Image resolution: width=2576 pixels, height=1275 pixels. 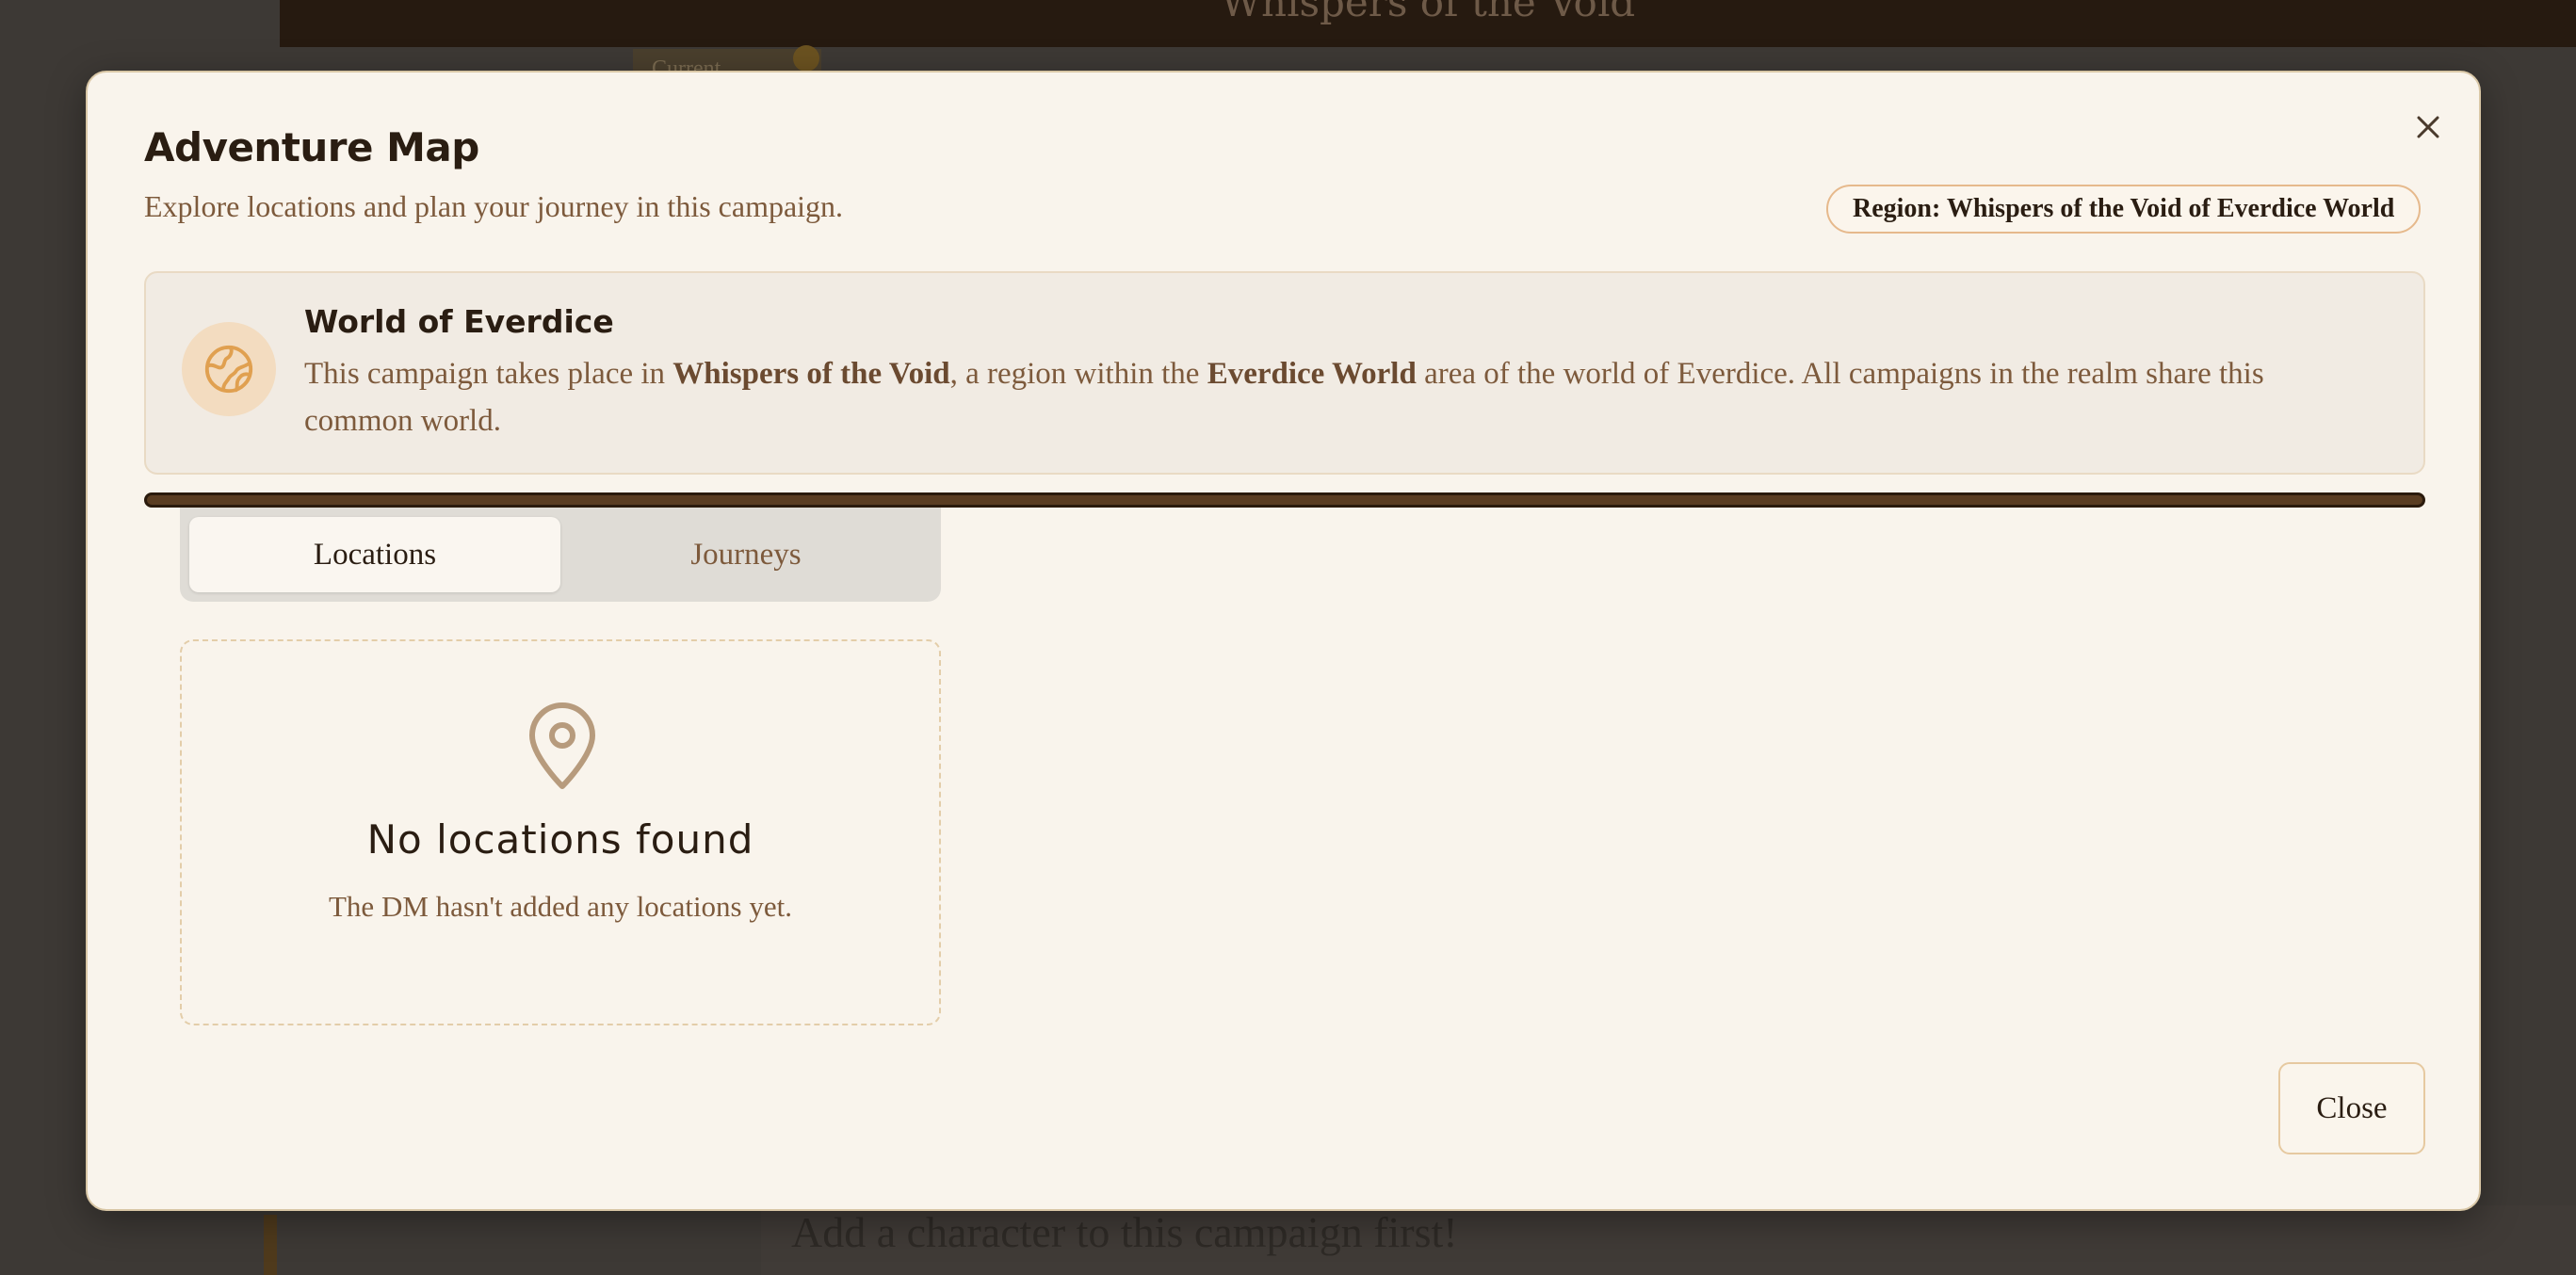 I want to click on background-card-text: Add a character to this campaign first!, so click(x=1124, y=1232).